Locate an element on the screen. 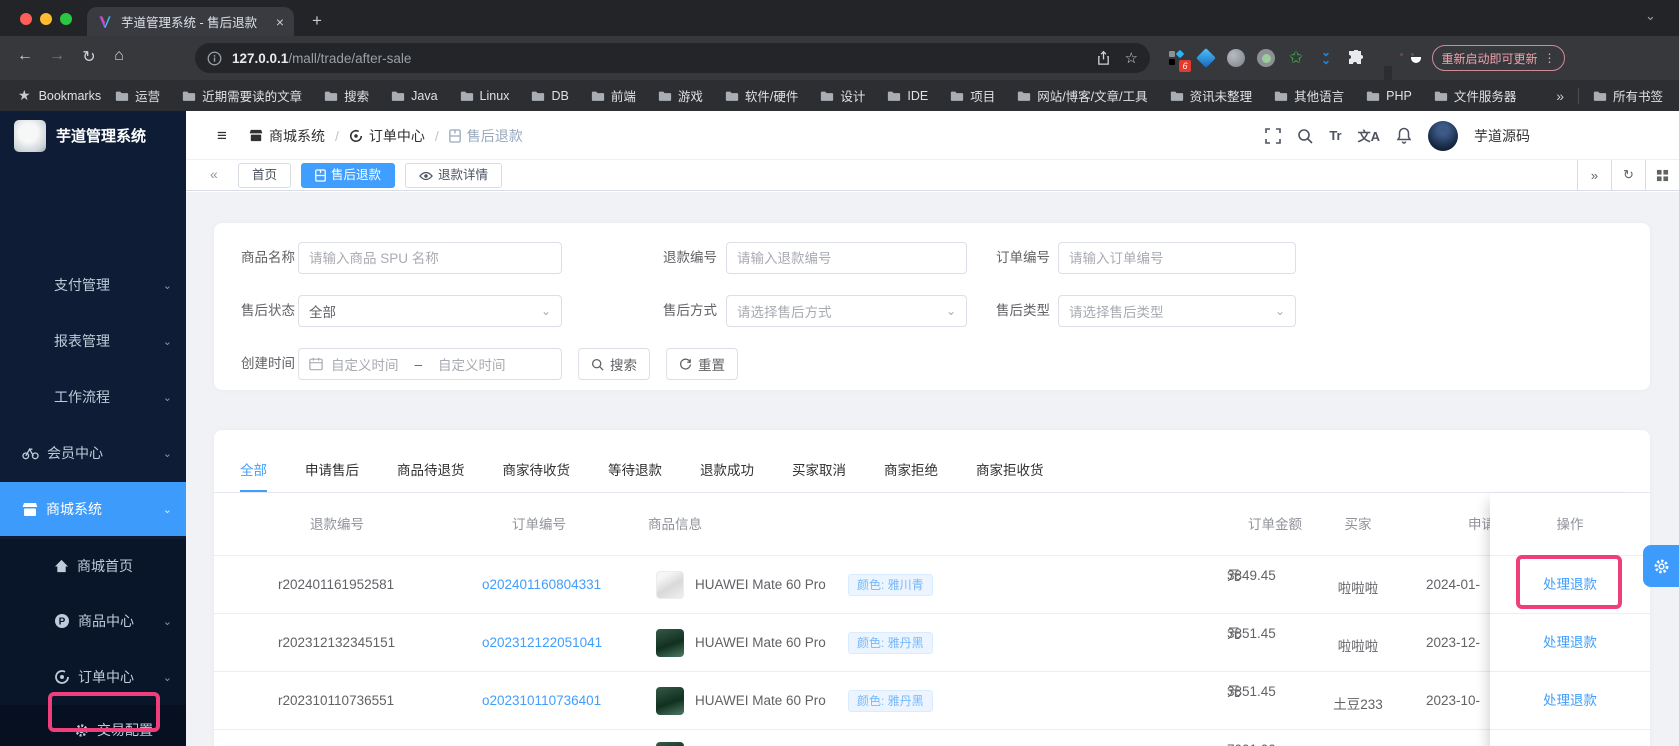 This screenshot has height=746, width=1679. sidebar-item-mall-home: 商城首页 is located at coordinates (93, 566).